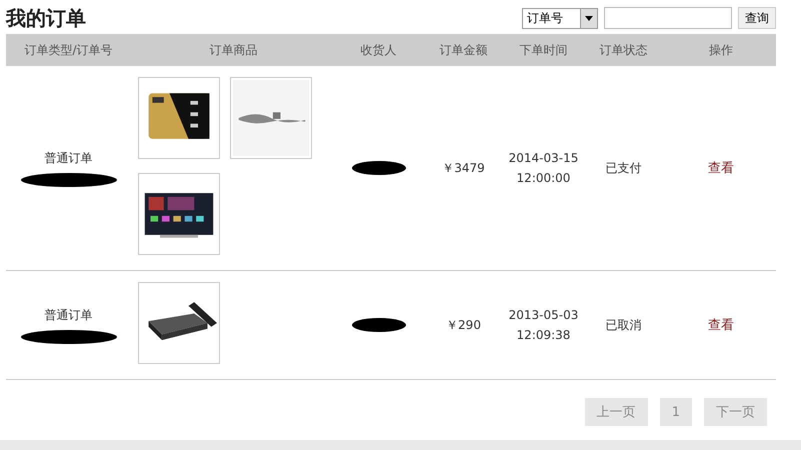 This screenshot has width=801, height=450. I want to click on column-header: 订单状态, so click(623, 50).